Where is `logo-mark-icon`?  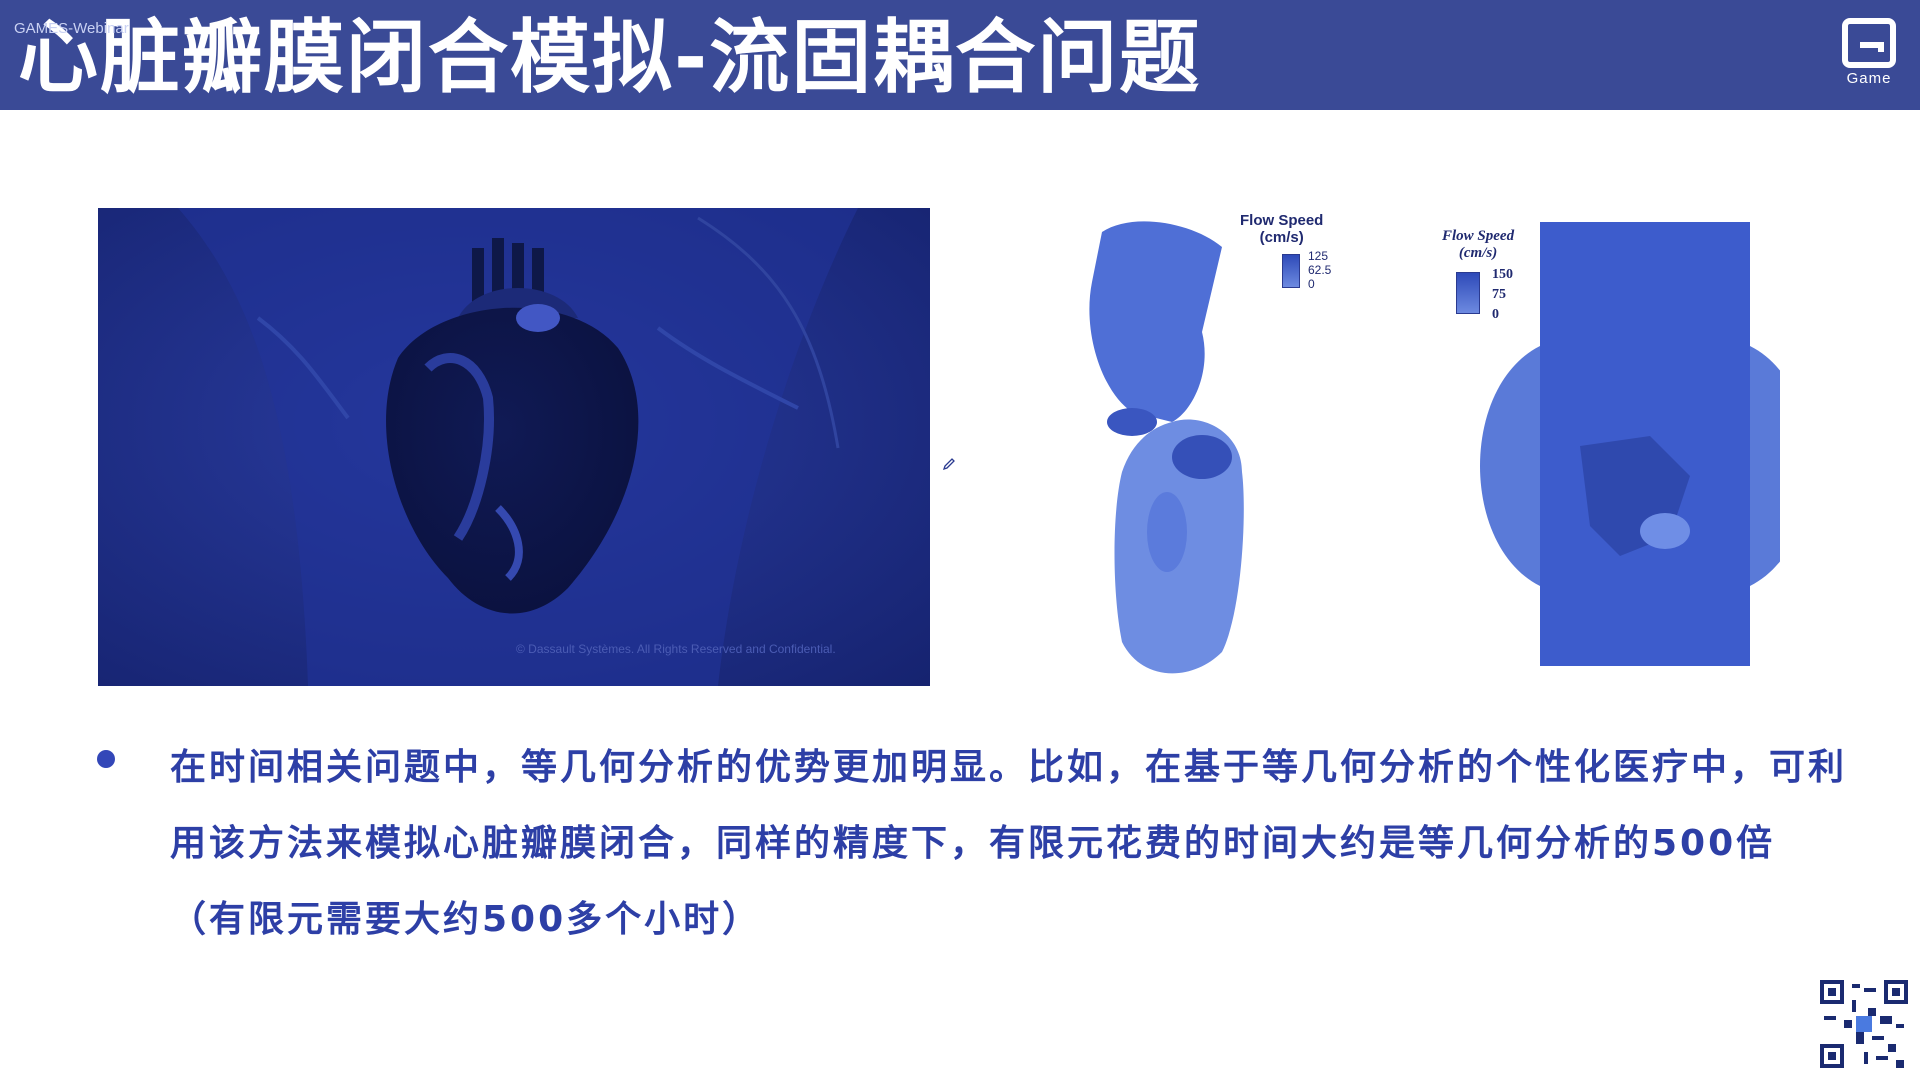 logo-mark-icon is located at coordinates (1869, 43).